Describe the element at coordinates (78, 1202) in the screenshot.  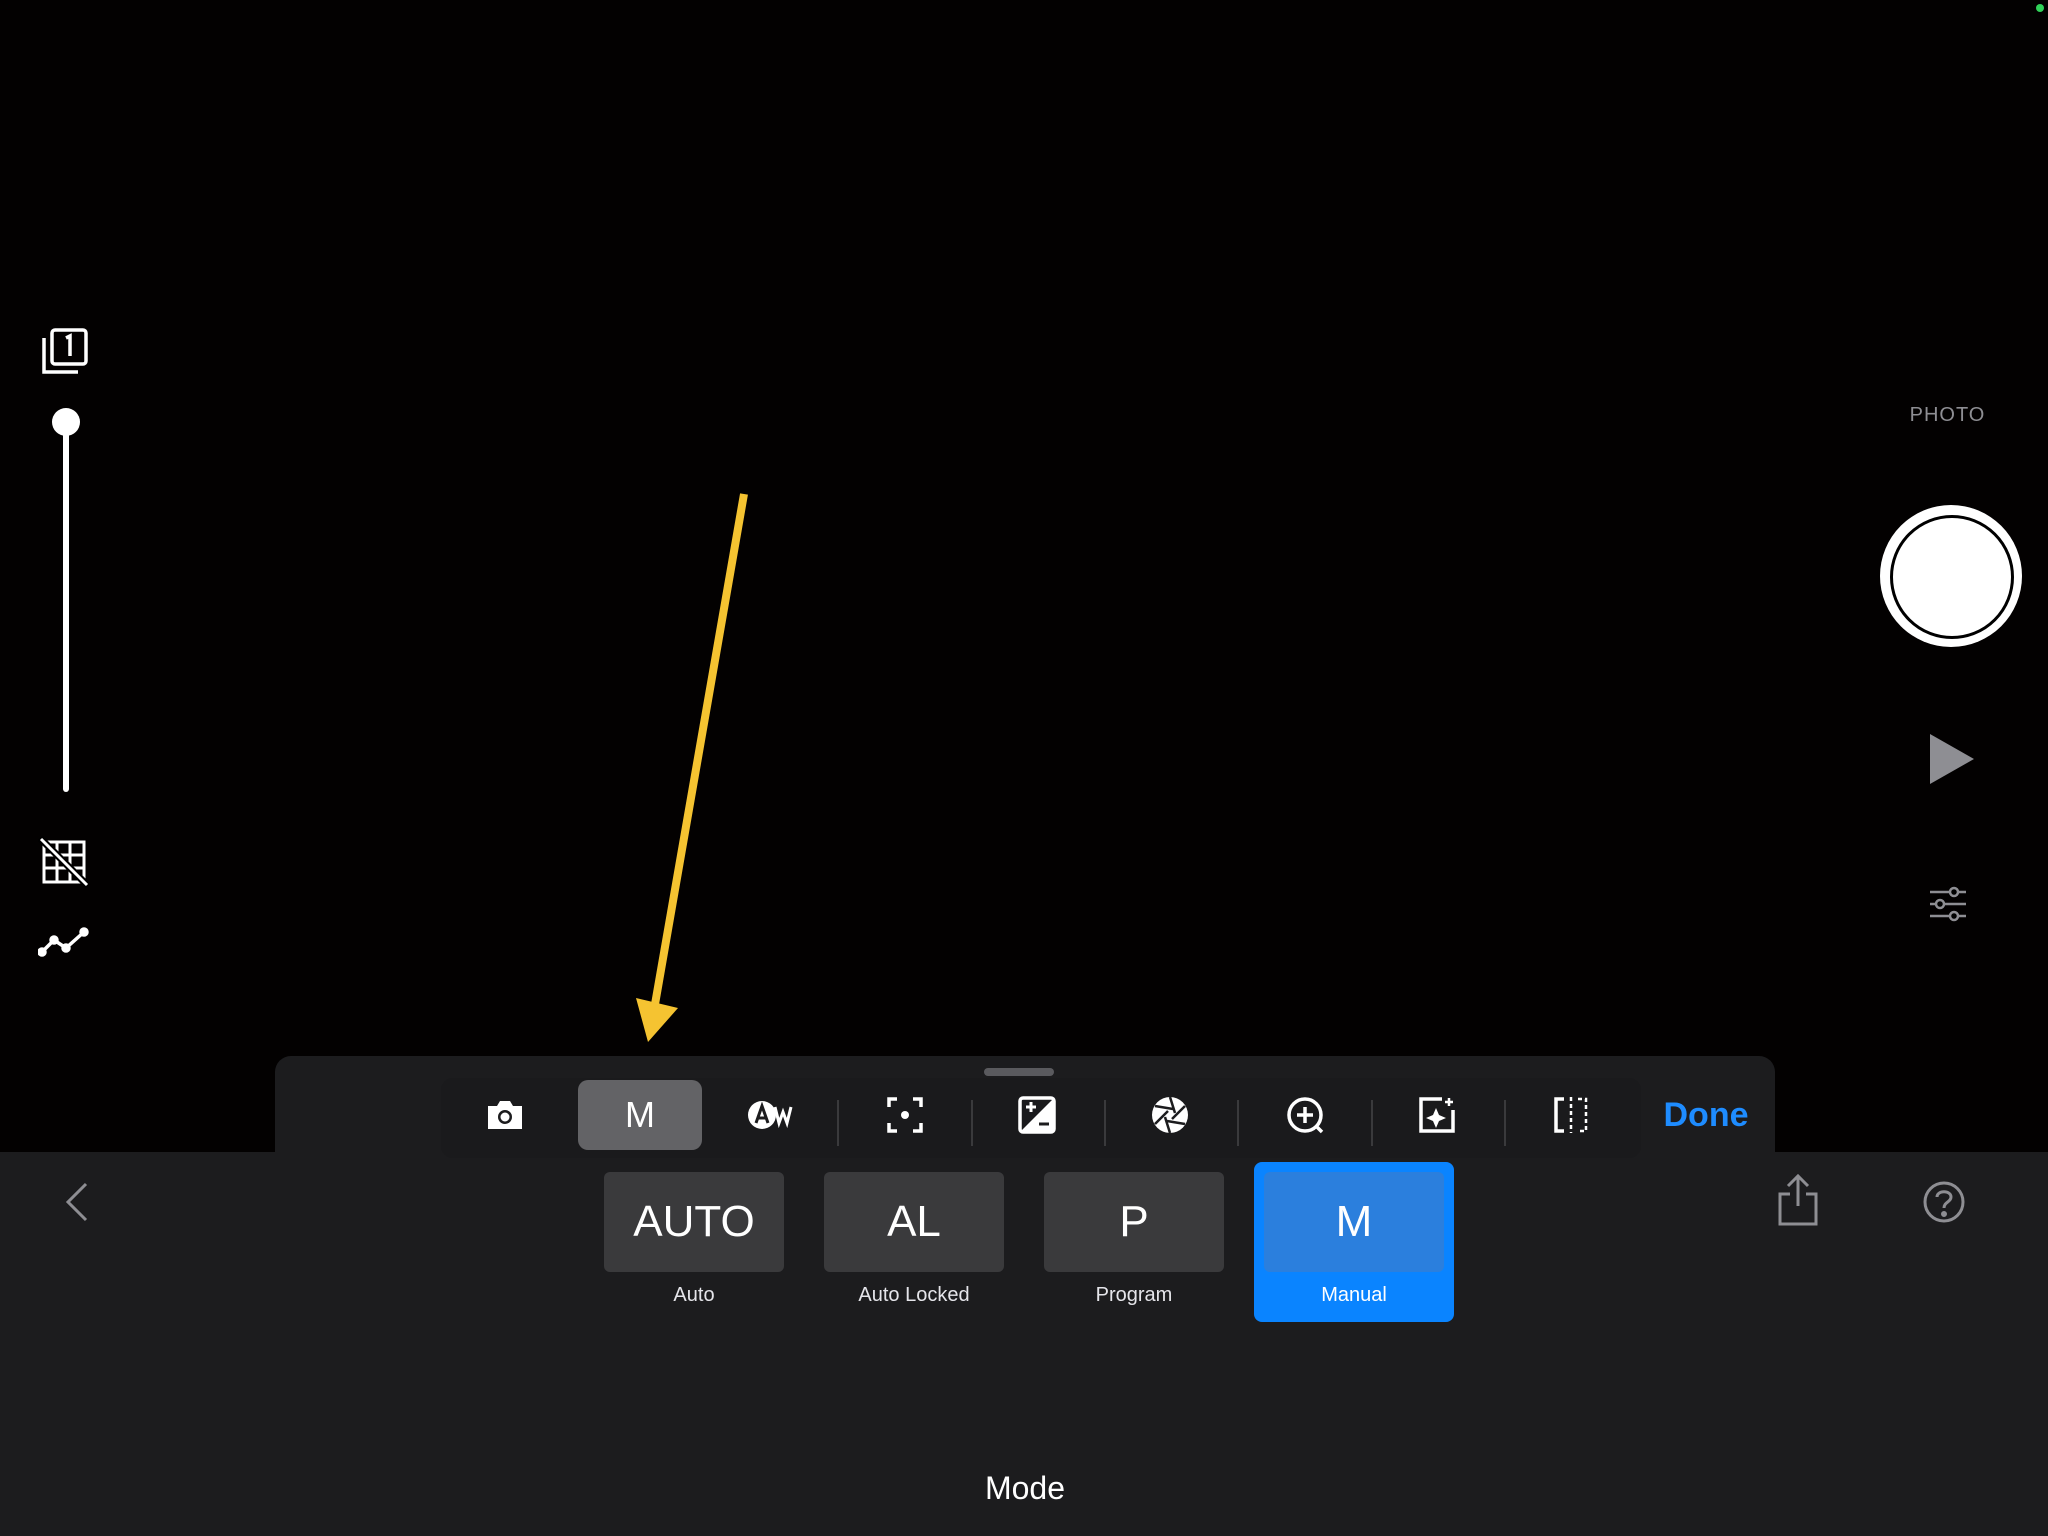
I see `back-chevron-icon` at that location.